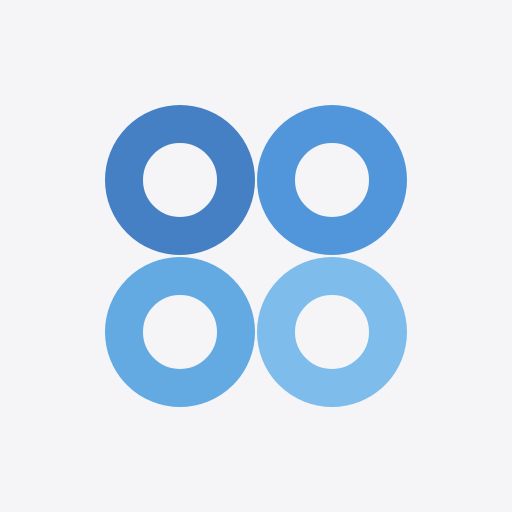 The height and width of the screenshot is (512, 512). I want to click on ring-bottom-left-icon, so click(180, 332).